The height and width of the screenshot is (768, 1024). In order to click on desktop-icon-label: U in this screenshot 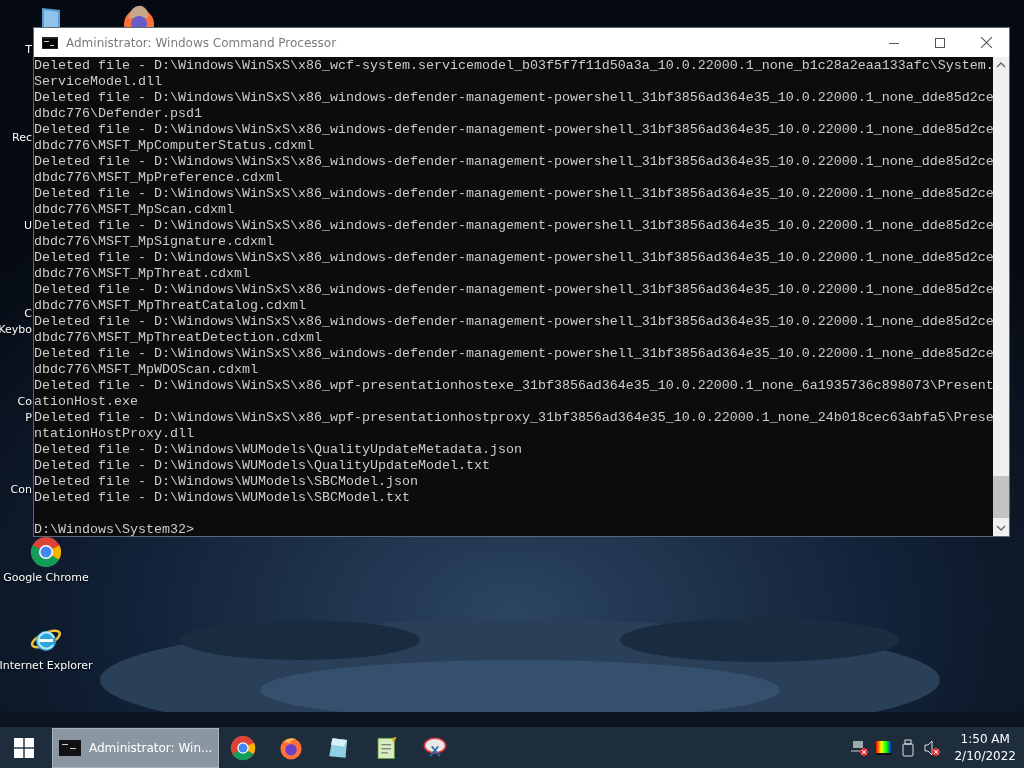, I will do `click(27, 226)`.